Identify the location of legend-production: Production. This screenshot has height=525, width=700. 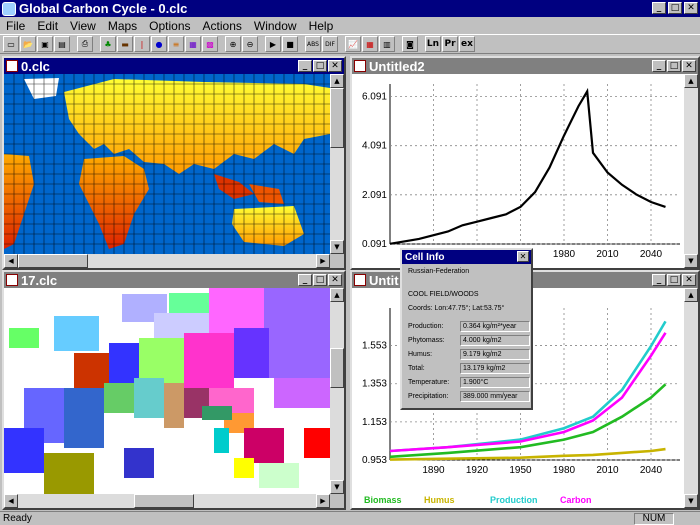
(514, 500).